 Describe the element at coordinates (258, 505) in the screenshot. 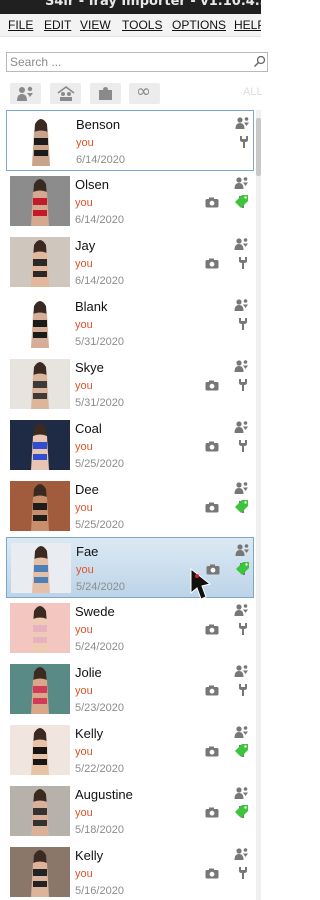

I see `scrollbar-track` at that location.